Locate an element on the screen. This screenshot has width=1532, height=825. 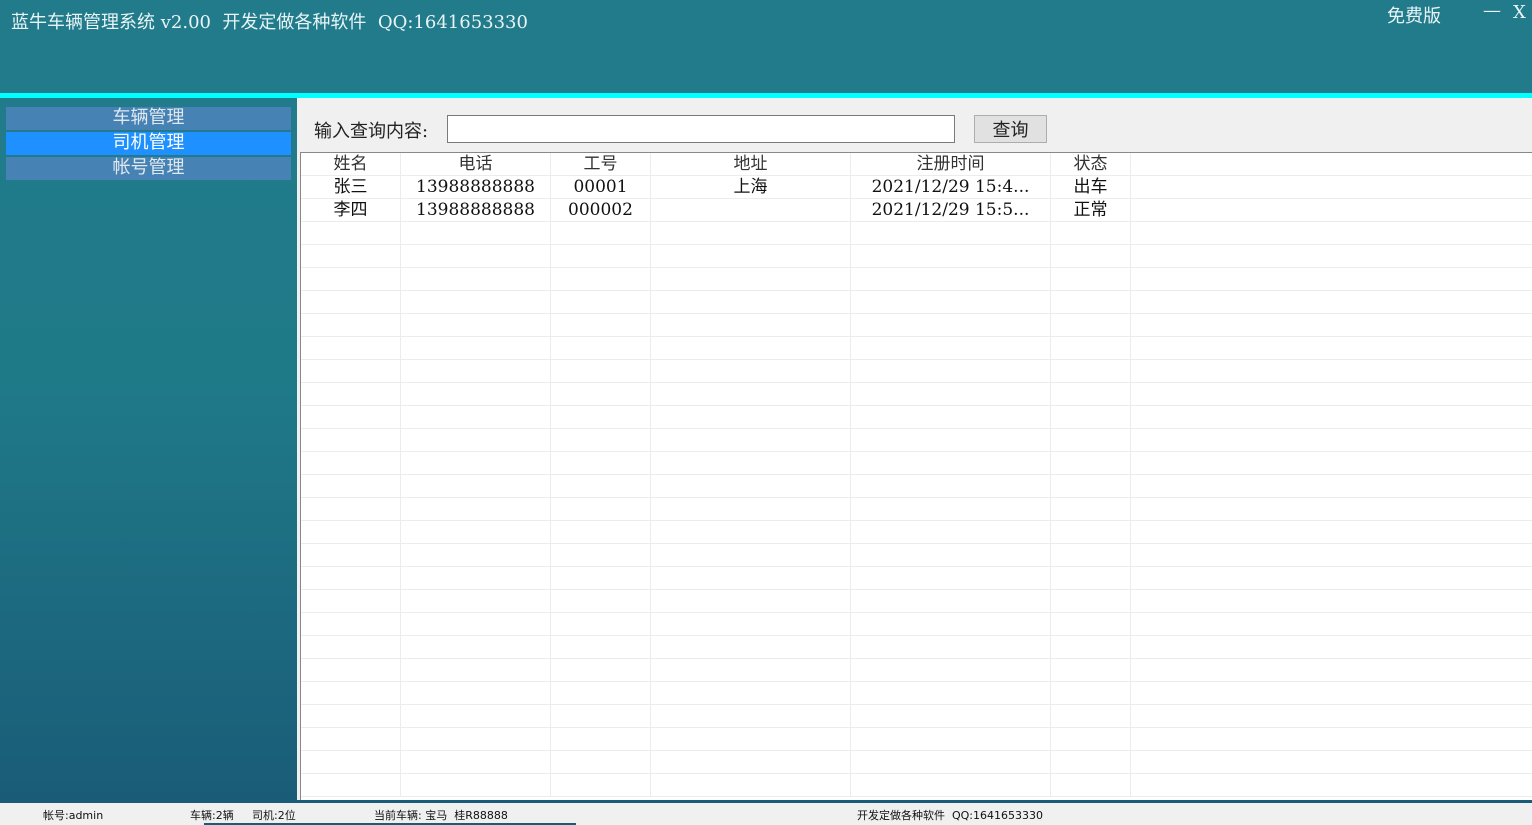
column-header: 工号 is located at coordinates (601, 164).